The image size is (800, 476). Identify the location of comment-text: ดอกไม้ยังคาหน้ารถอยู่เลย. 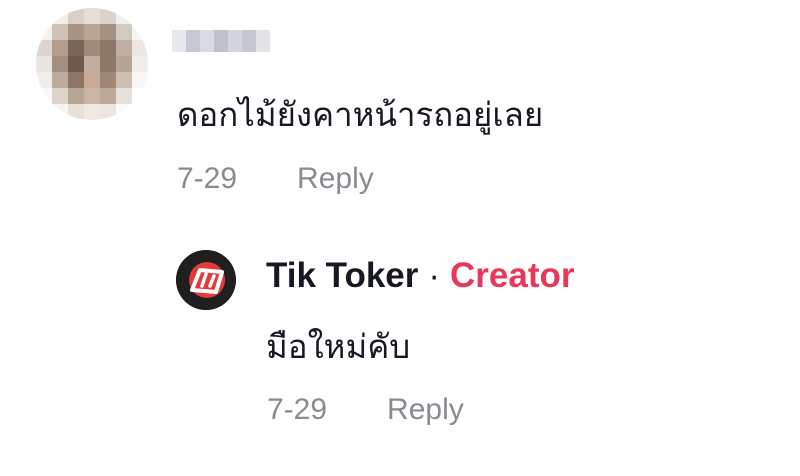
(360, 114).